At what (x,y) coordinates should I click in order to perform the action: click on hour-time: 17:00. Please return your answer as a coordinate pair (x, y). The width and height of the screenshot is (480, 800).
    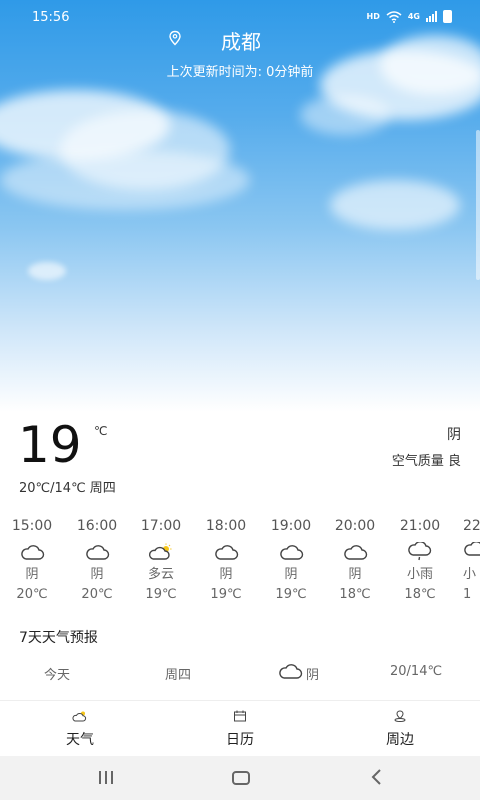
    Looking at the image, I should click on (161, 526).